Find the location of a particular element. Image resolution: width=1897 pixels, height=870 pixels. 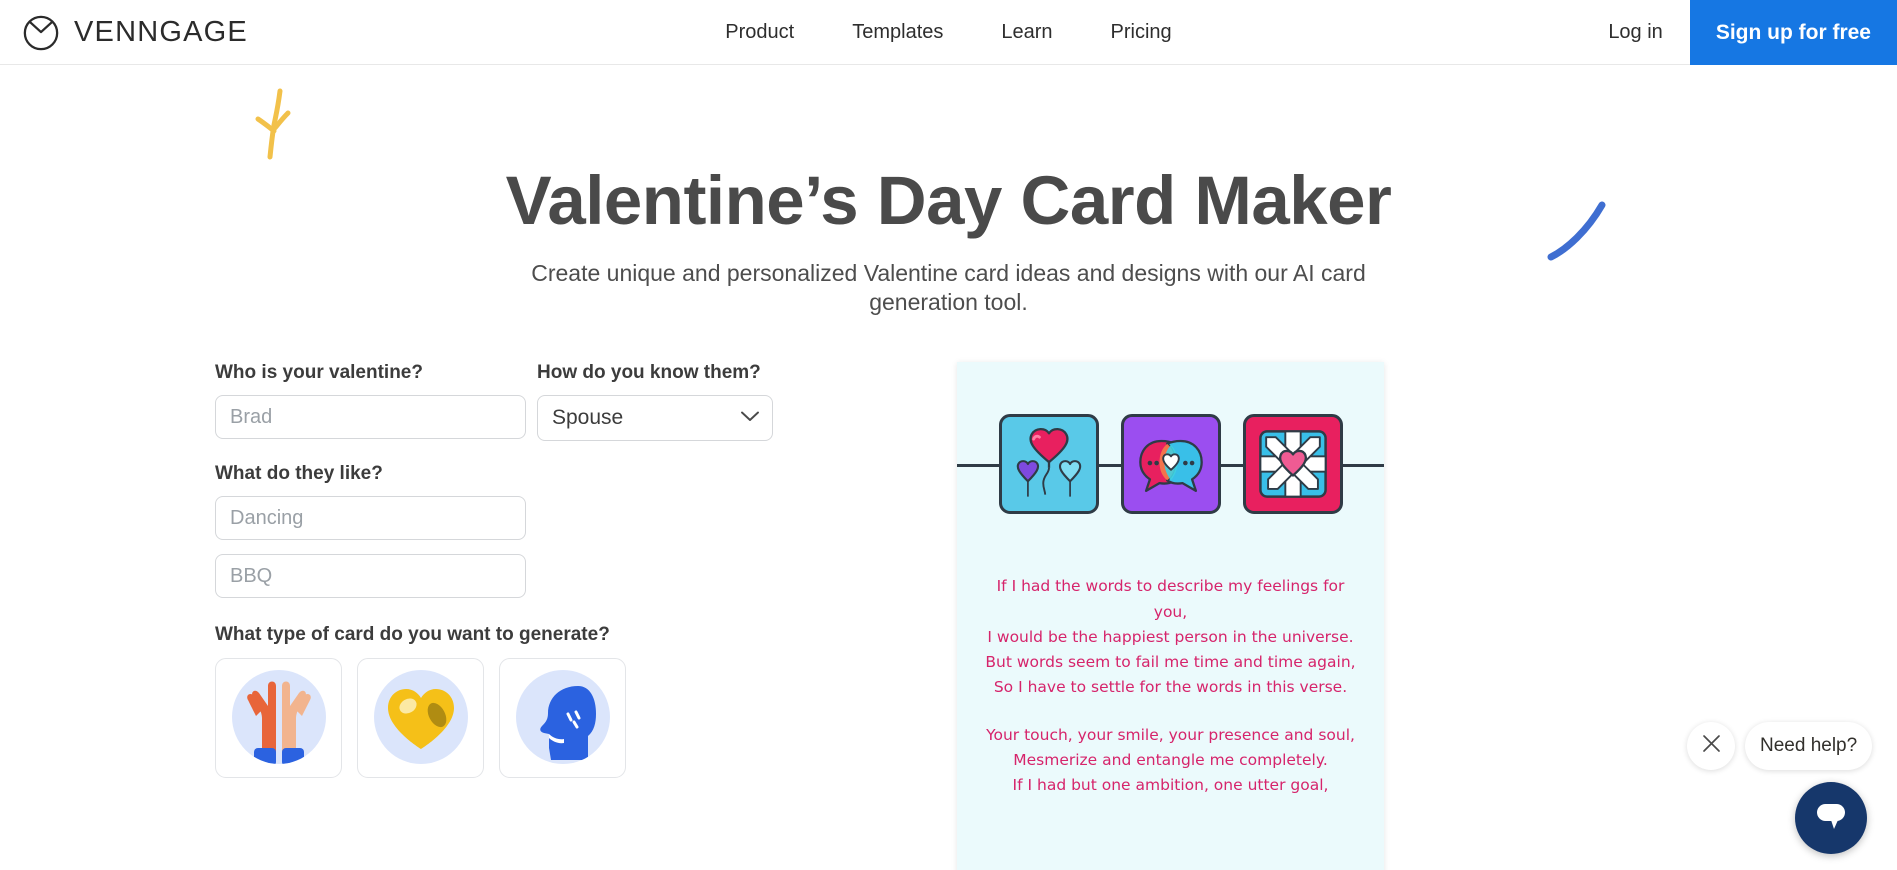

venngage-circle-logo-icon is located at coordinates (41, 33).